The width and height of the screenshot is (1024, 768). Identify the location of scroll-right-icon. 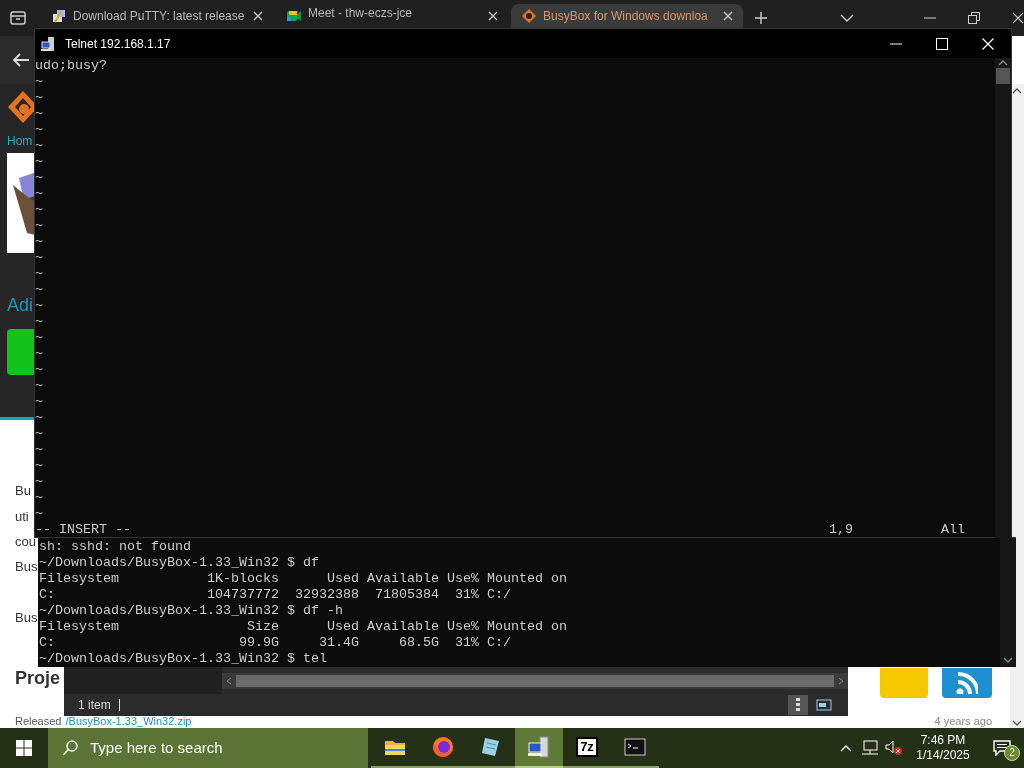
(841, 680).